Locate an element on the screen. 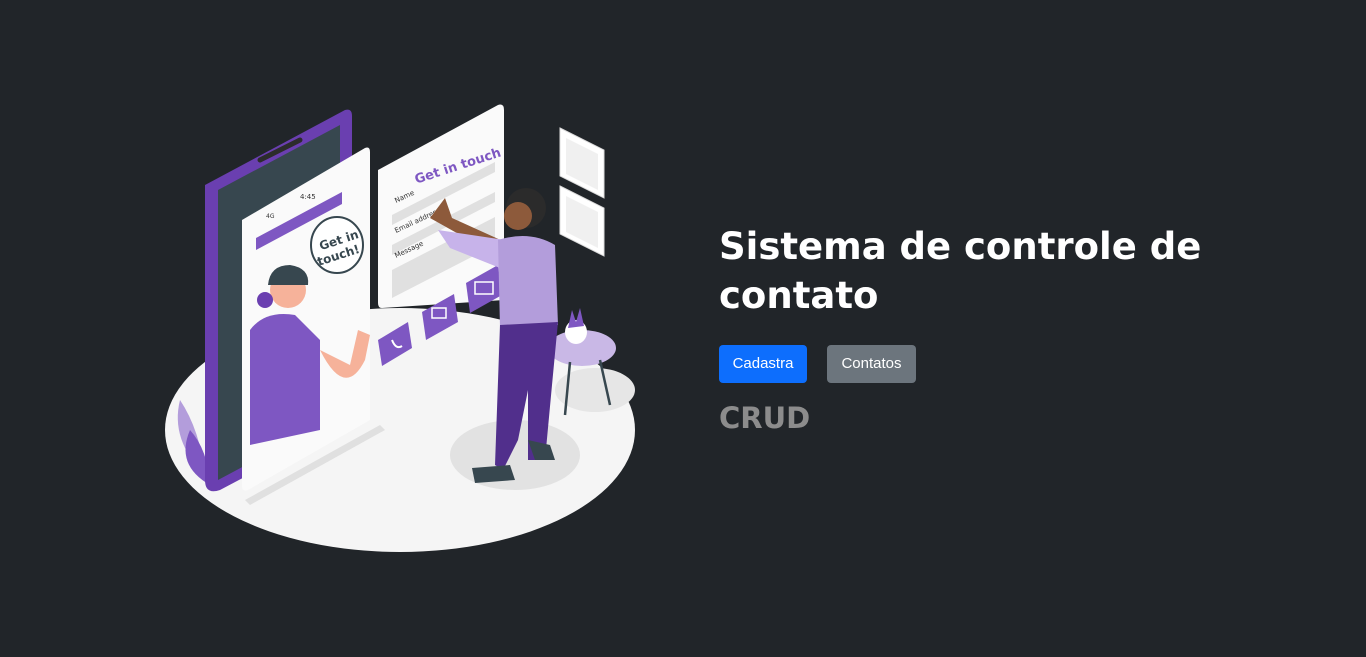  action-buttons: Cadastra Contatos is located at coordinates (979, 364).